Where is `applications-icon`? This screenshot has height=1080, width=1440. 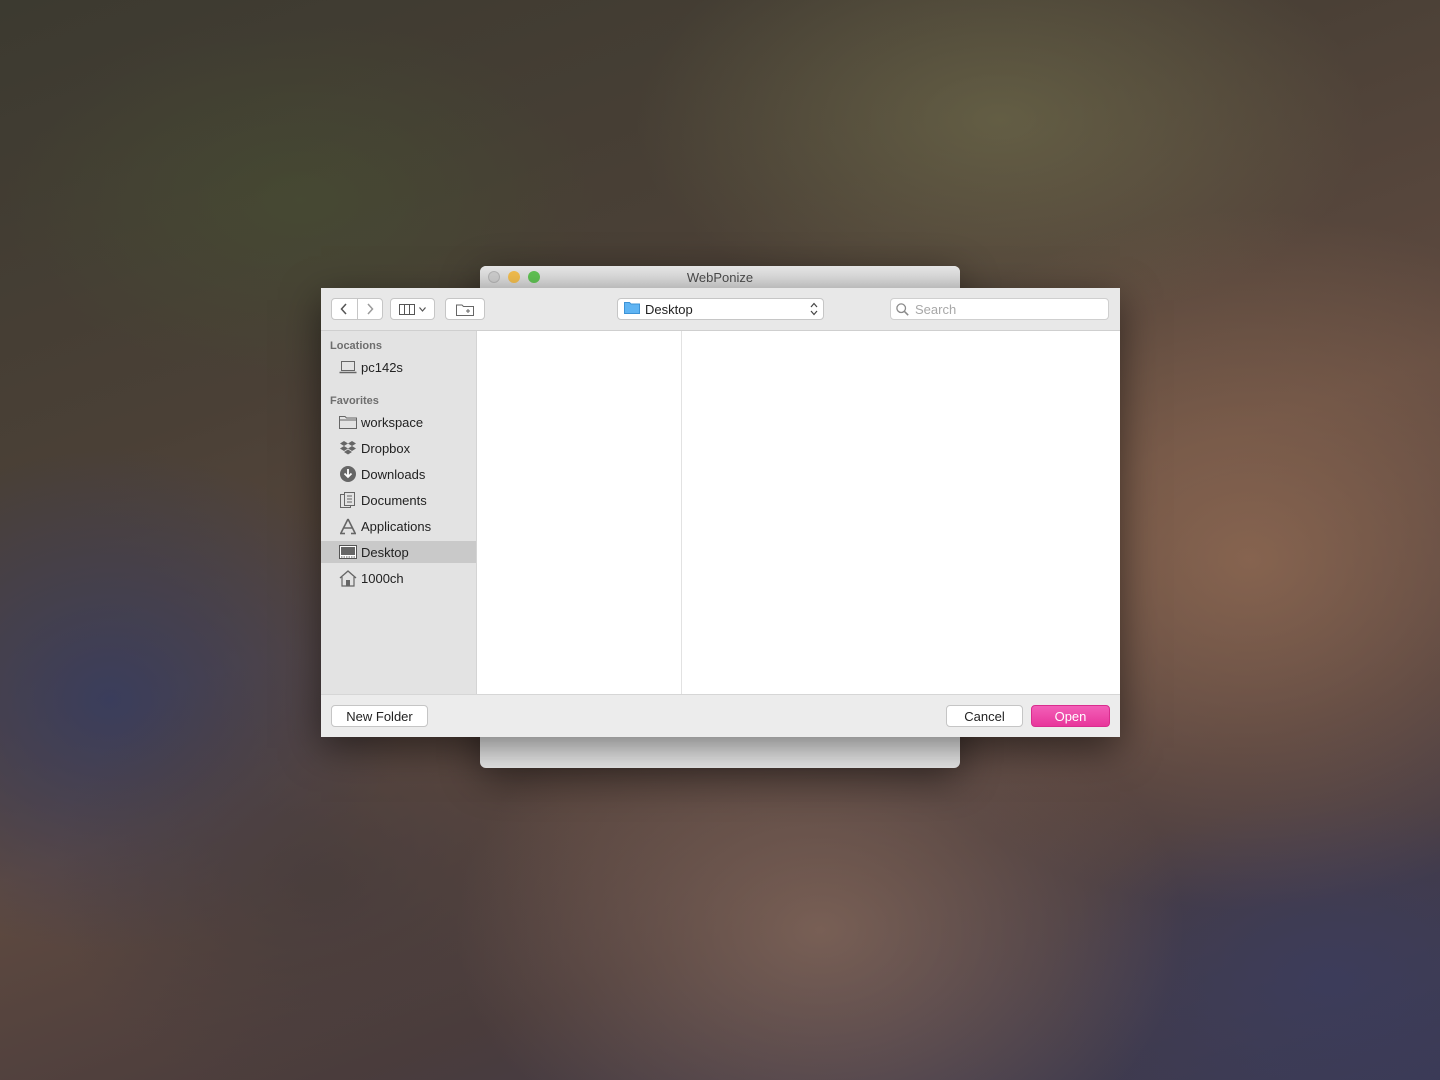 applications-icon is located at coordinates (348, 526).